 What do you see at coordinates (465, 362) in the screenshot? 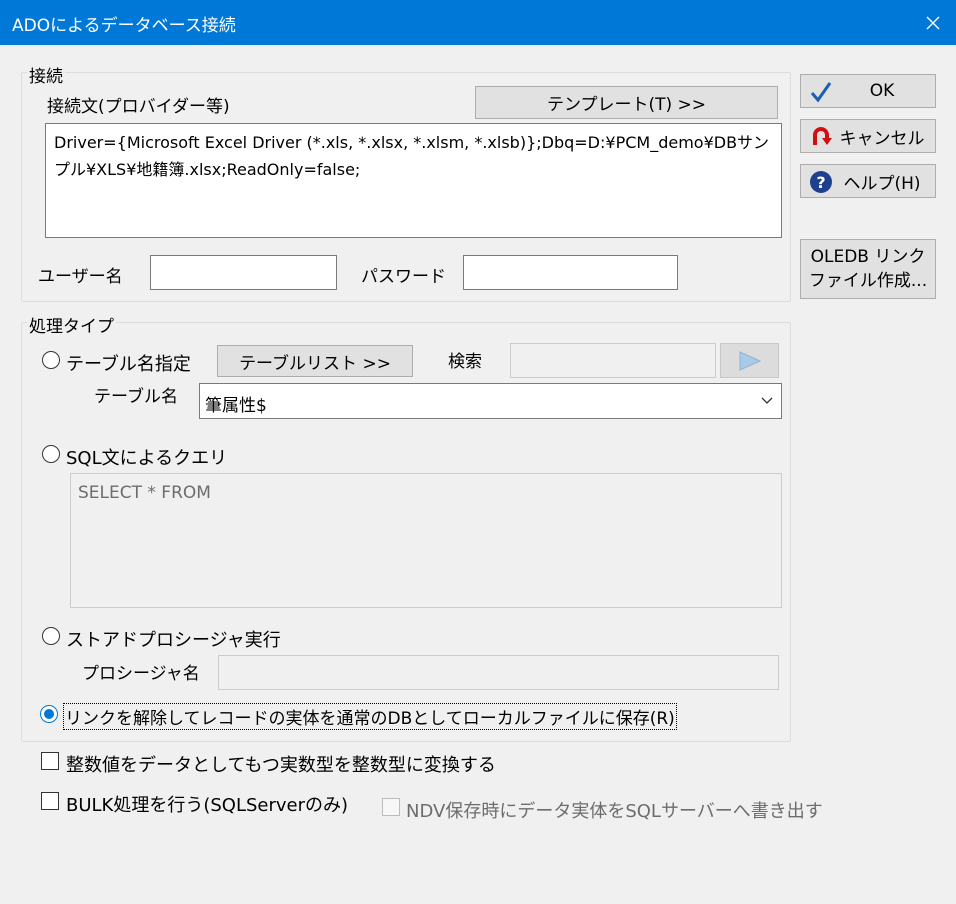
I see `search-label: 検索` at bounding box center [465, 362].